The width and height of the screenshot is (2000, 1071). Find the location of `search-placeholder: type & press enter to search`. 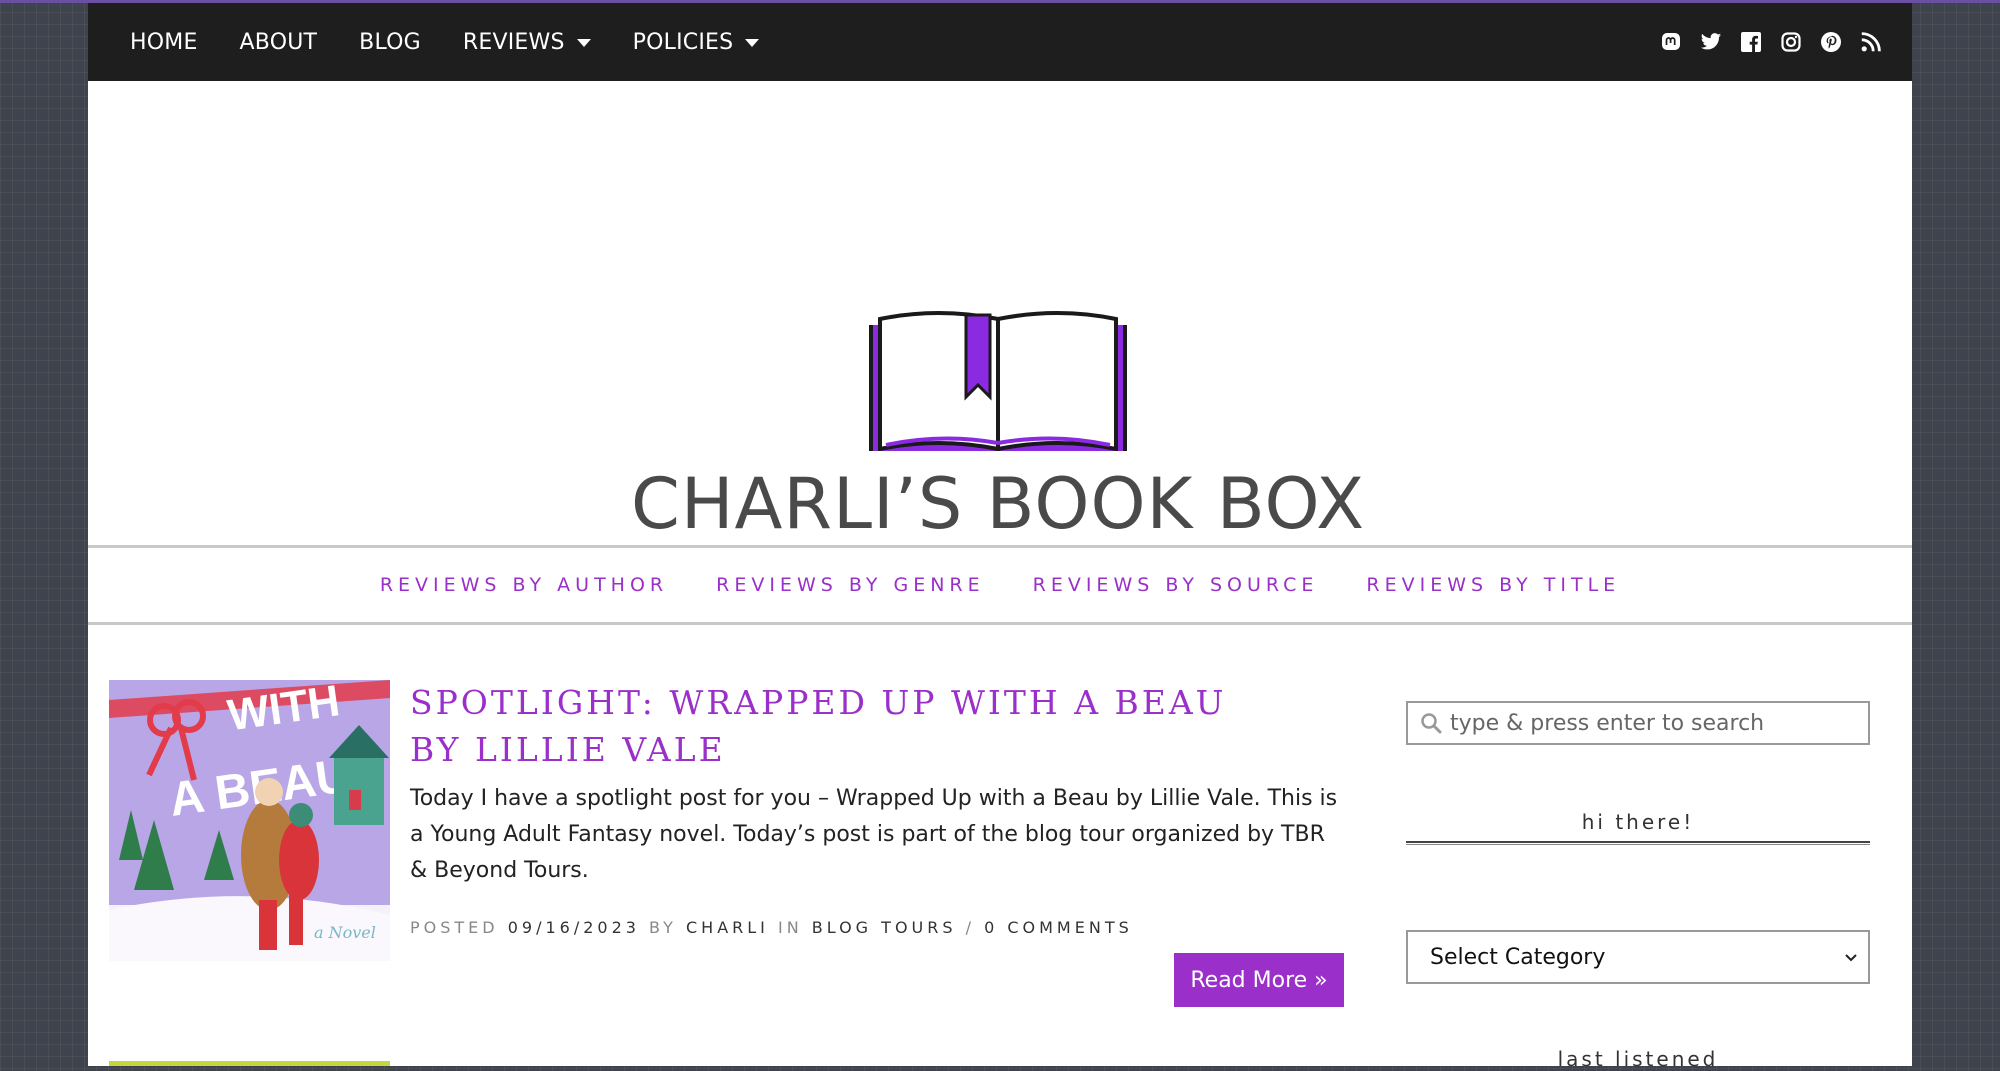

search-placeholder: type & press enter to search is located at coordinates (1607, 723).